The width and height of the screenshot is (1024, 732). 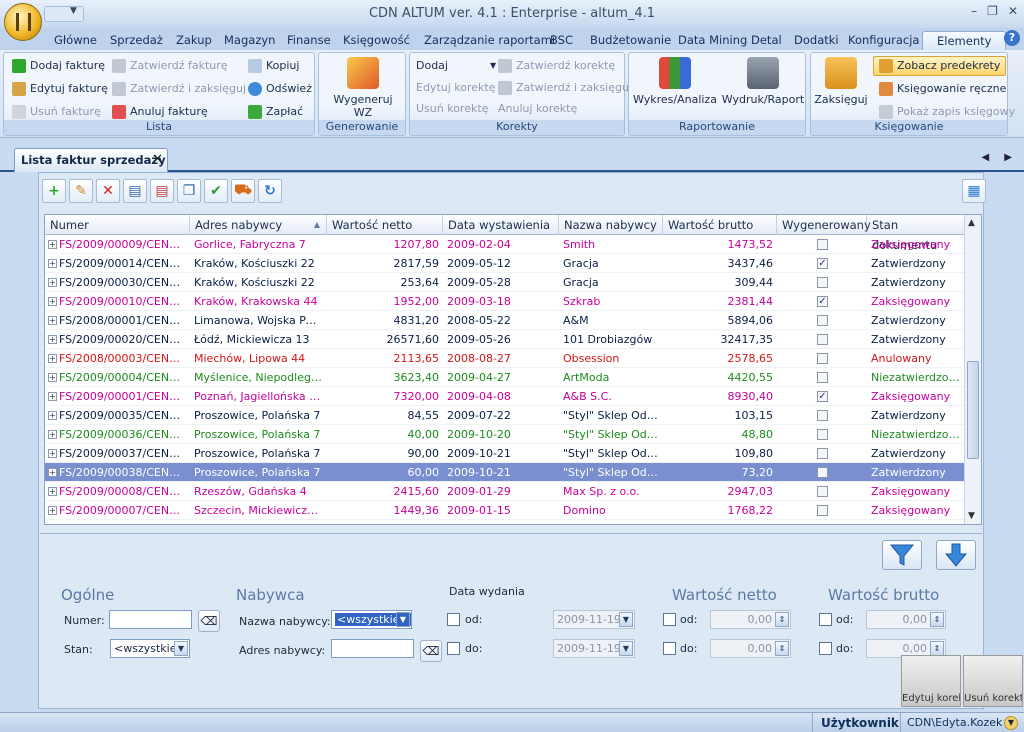 What do you see at coordinates (1013, 11) in the screenshot?
I see `close-button: ✕` at bounding box center [1013, 11].